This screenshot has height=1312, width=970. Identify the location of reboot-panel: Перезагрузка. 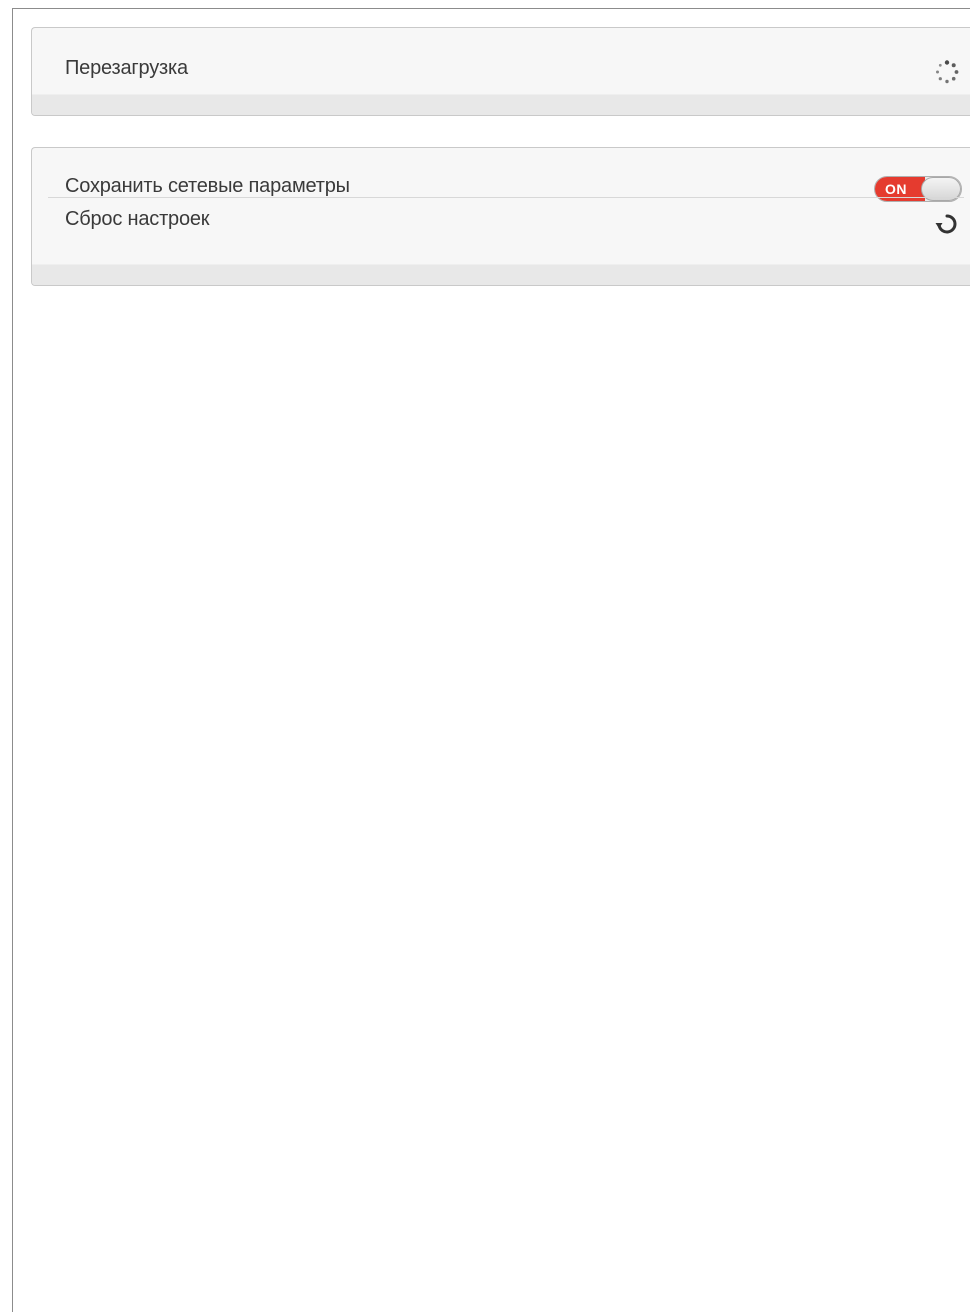
(500, 71).